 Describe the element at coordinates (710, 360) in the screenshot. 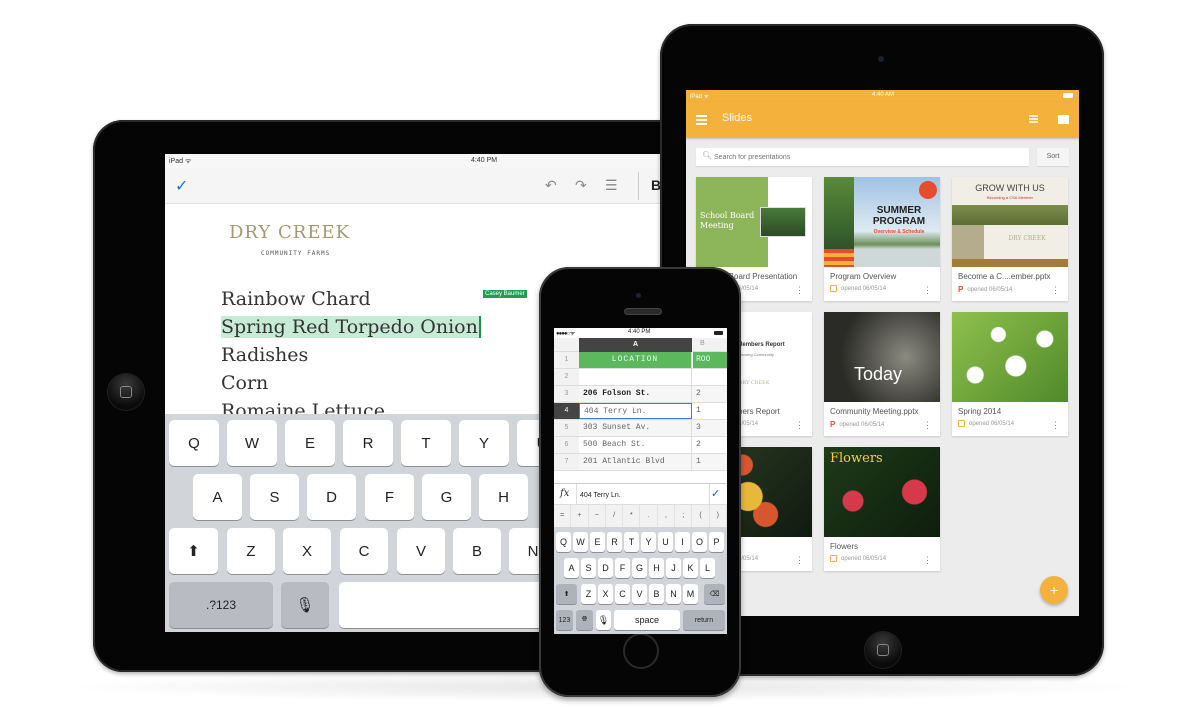

I see `cell: ROO` at that location.